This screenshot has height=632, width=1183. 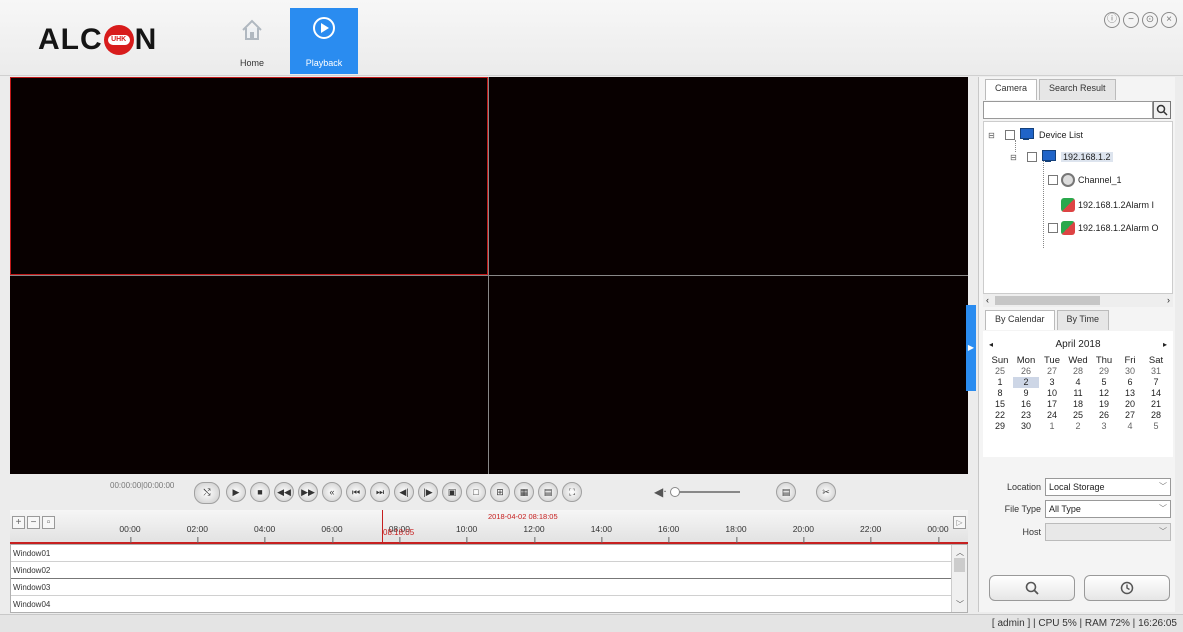 I want to click on cut-icon: ✂, so click(x=826, y=492).